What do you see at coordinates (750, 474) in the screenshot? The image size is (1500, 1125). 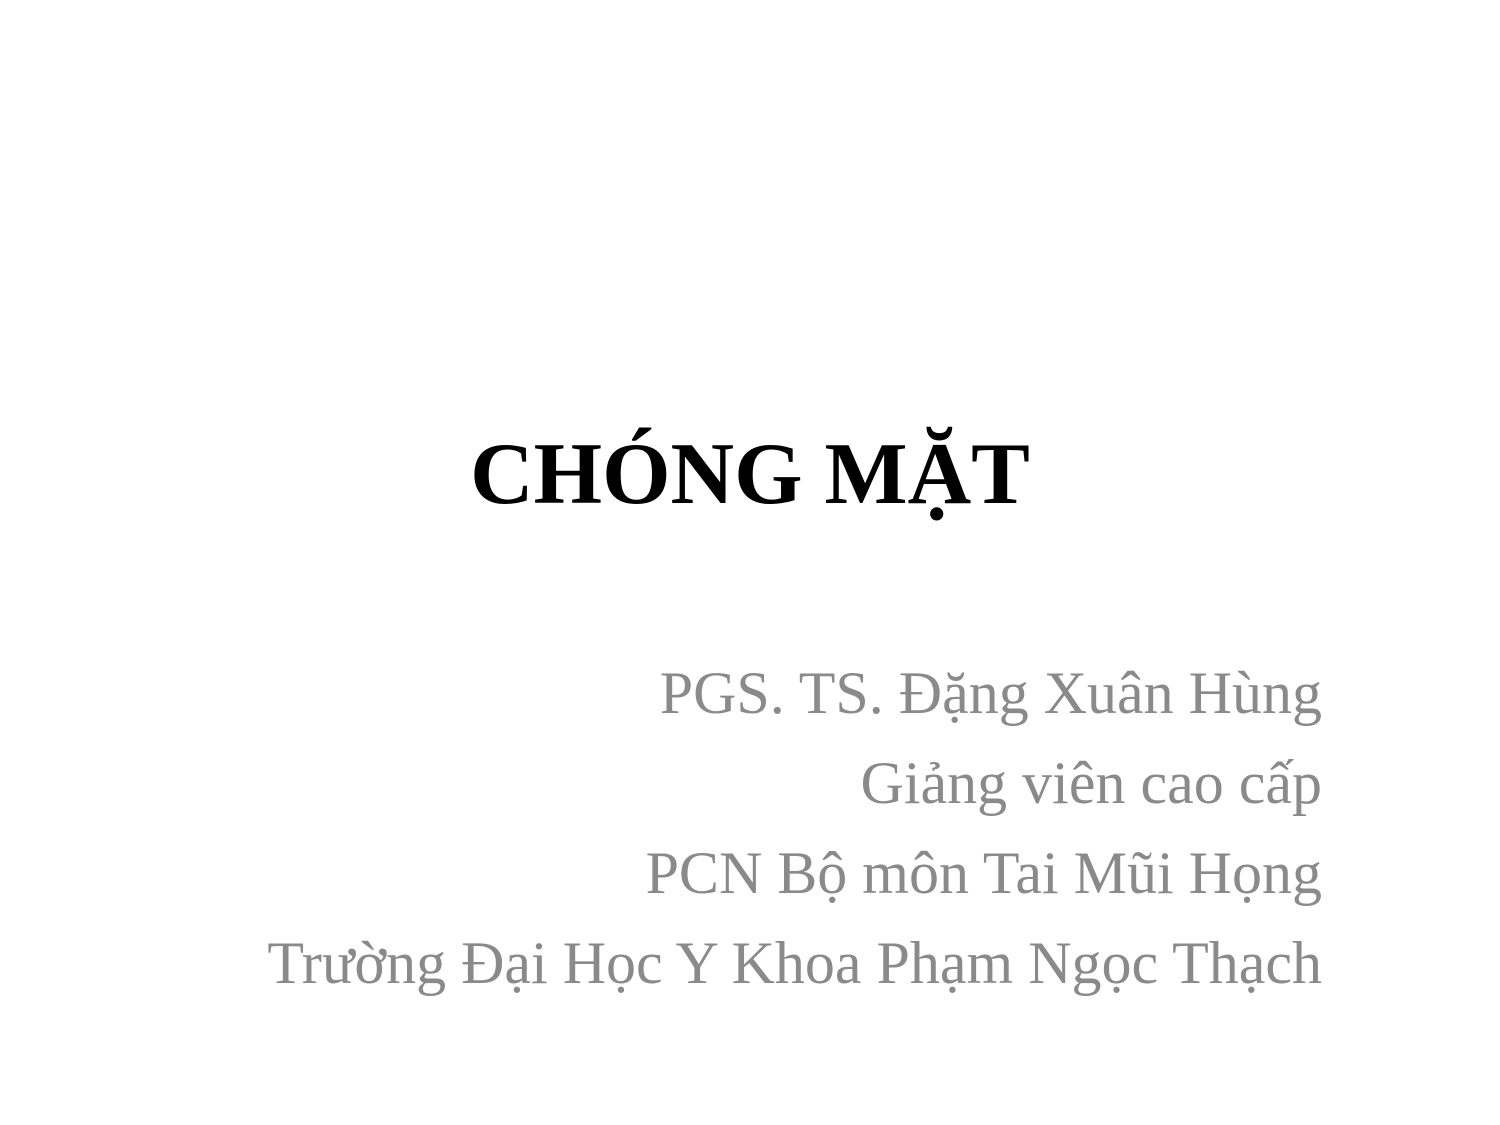 I see `slide-title: CHÓNG MẶT` at bounding box center [750, 474].